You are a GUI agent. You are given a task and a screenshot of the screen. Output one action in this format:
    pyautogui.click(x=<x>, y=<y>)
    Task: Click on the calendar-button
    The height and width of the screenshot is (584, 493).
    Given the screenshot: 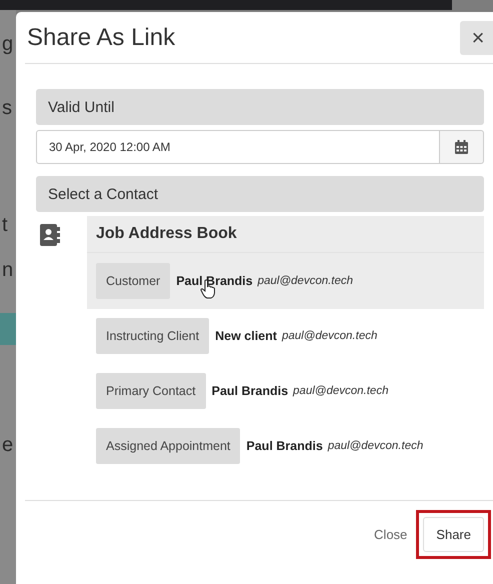 What is the action you would take?
    pyautogui.click(x=462, y=147)
    